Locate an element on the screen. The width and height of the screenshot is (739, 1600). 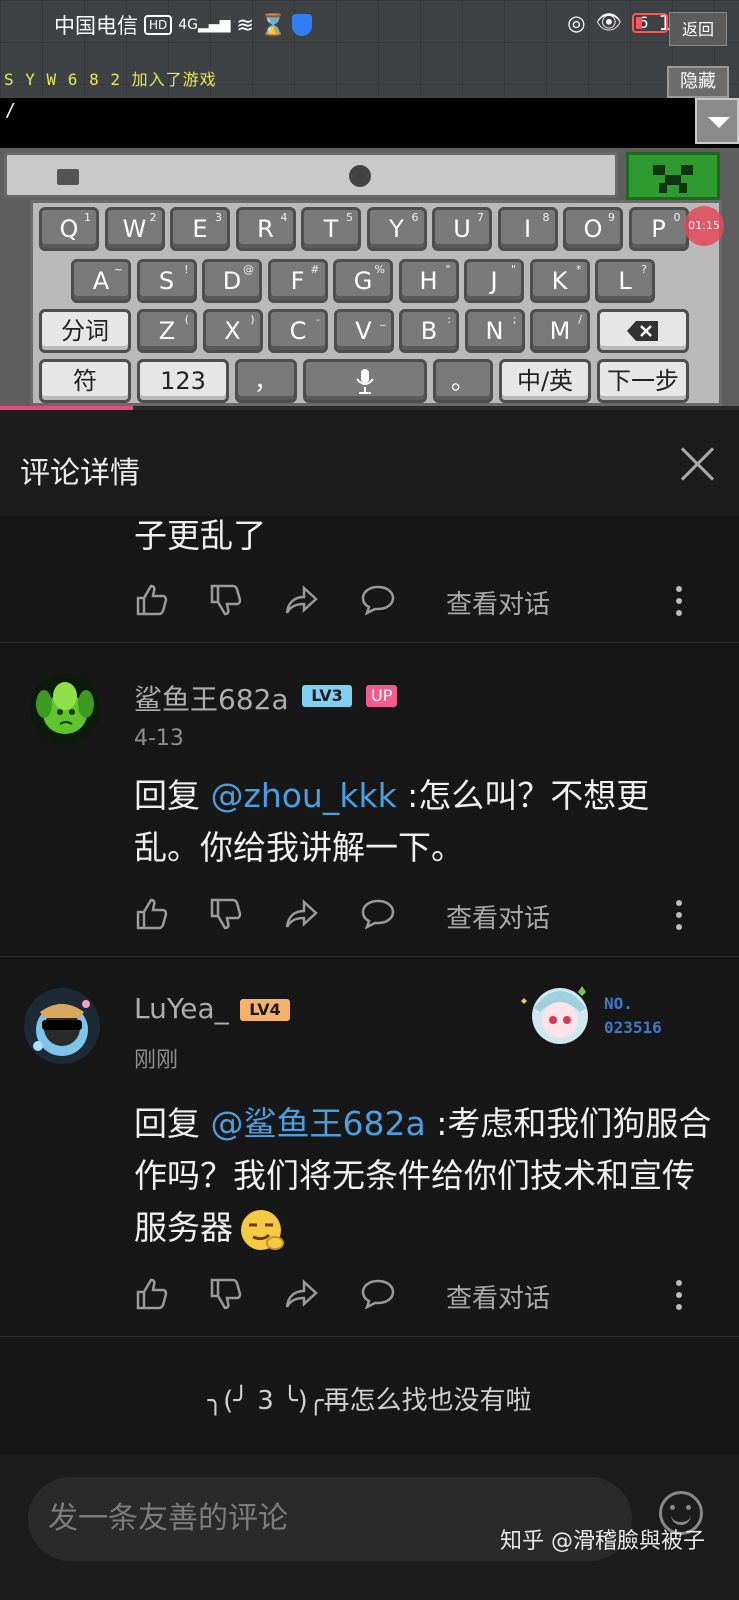
key-symbol: - is located at coordinates (318, 319).